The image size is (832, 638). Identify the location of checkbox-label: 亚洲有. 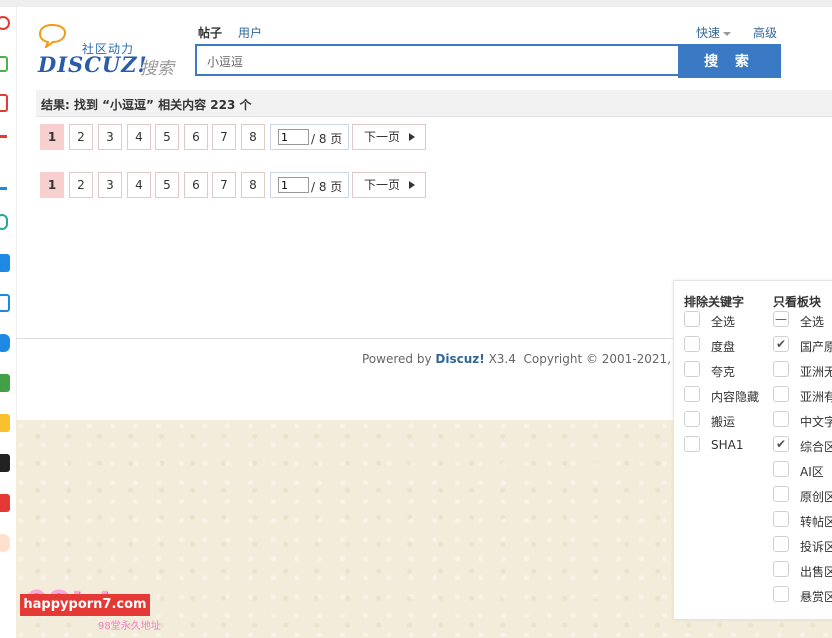
(816, 397).